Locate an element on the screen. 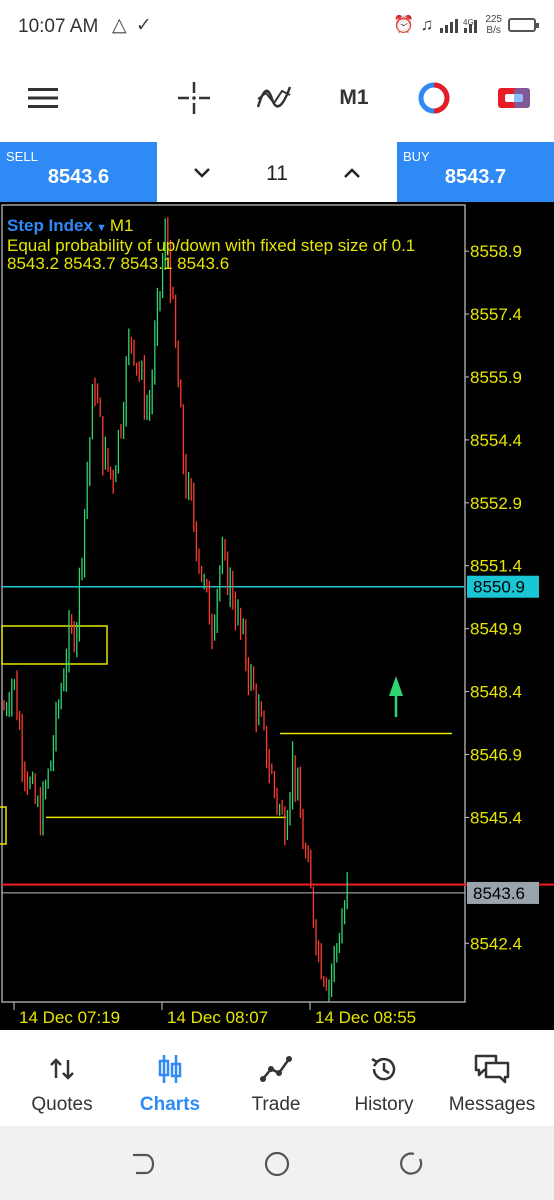 This screenshot has height=1200, width=554. objects-icon is located at coordinates (434, 98).